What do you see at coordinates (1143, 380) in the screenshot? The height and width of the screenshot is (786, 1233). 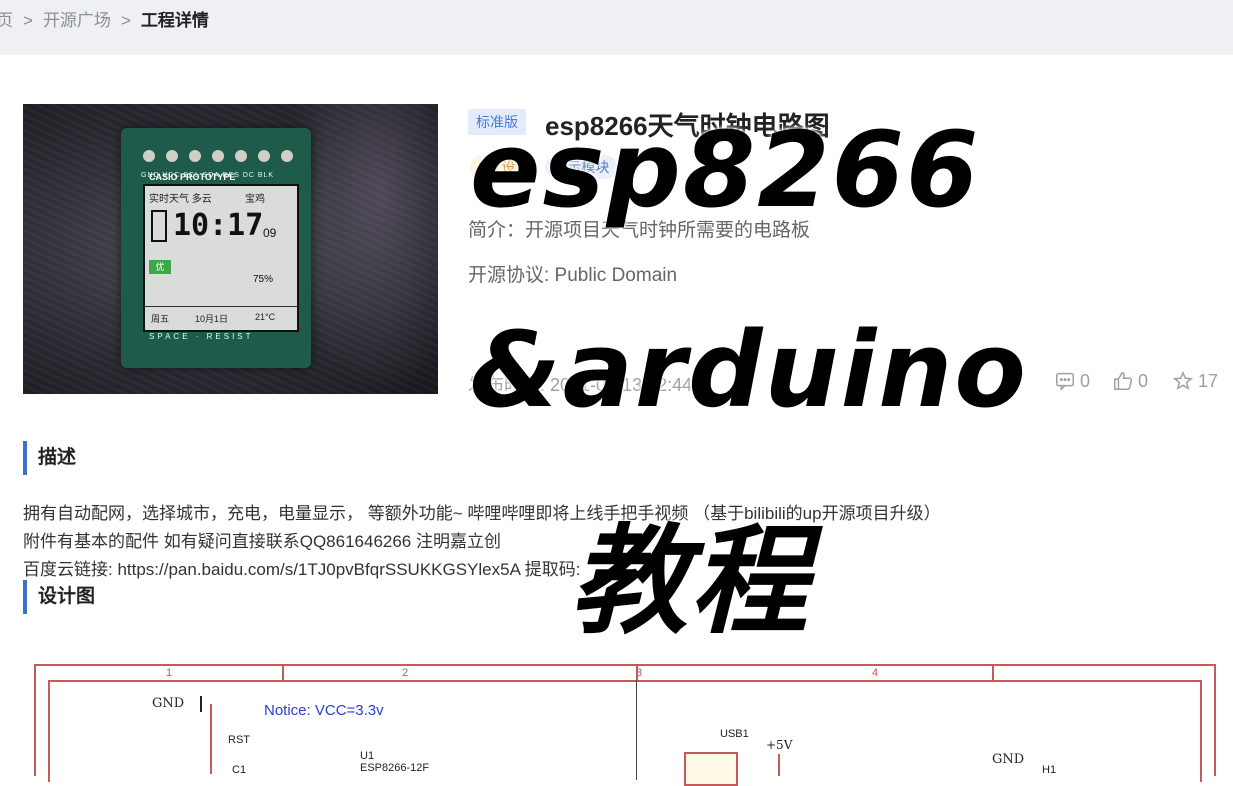 I see `likes-count: 0` at bounding box center [1143, 380].